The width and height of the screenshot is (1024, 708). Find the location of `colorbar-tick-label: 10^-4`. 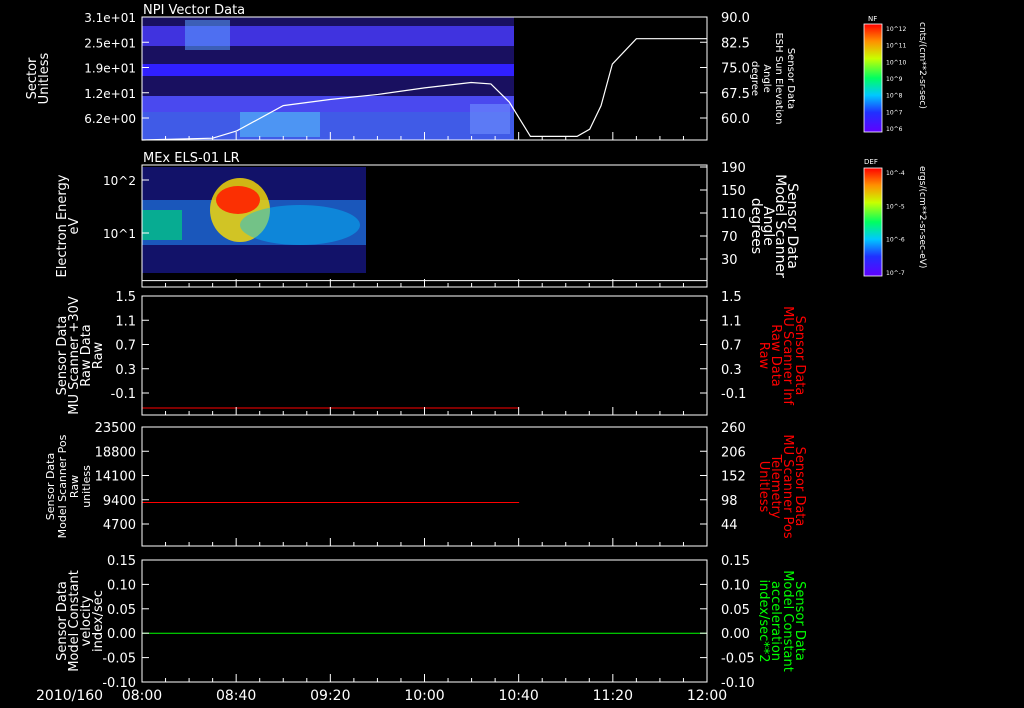

colorbar-tick-label: 10^-4 is located at coordinates (895, 173).